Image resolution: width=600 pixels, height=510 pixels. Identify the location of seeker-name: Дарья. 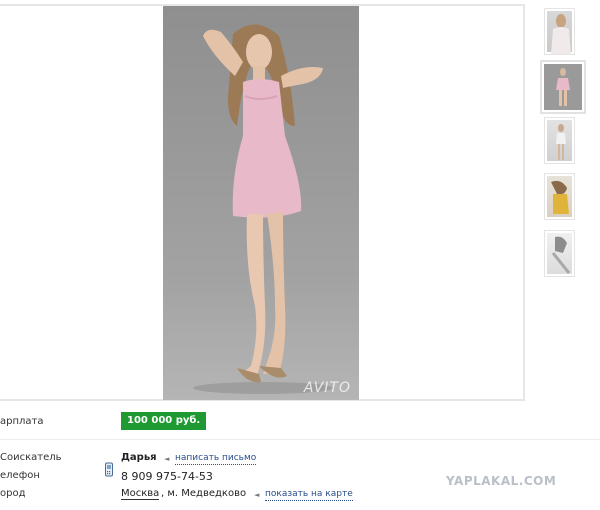
(139, 457).